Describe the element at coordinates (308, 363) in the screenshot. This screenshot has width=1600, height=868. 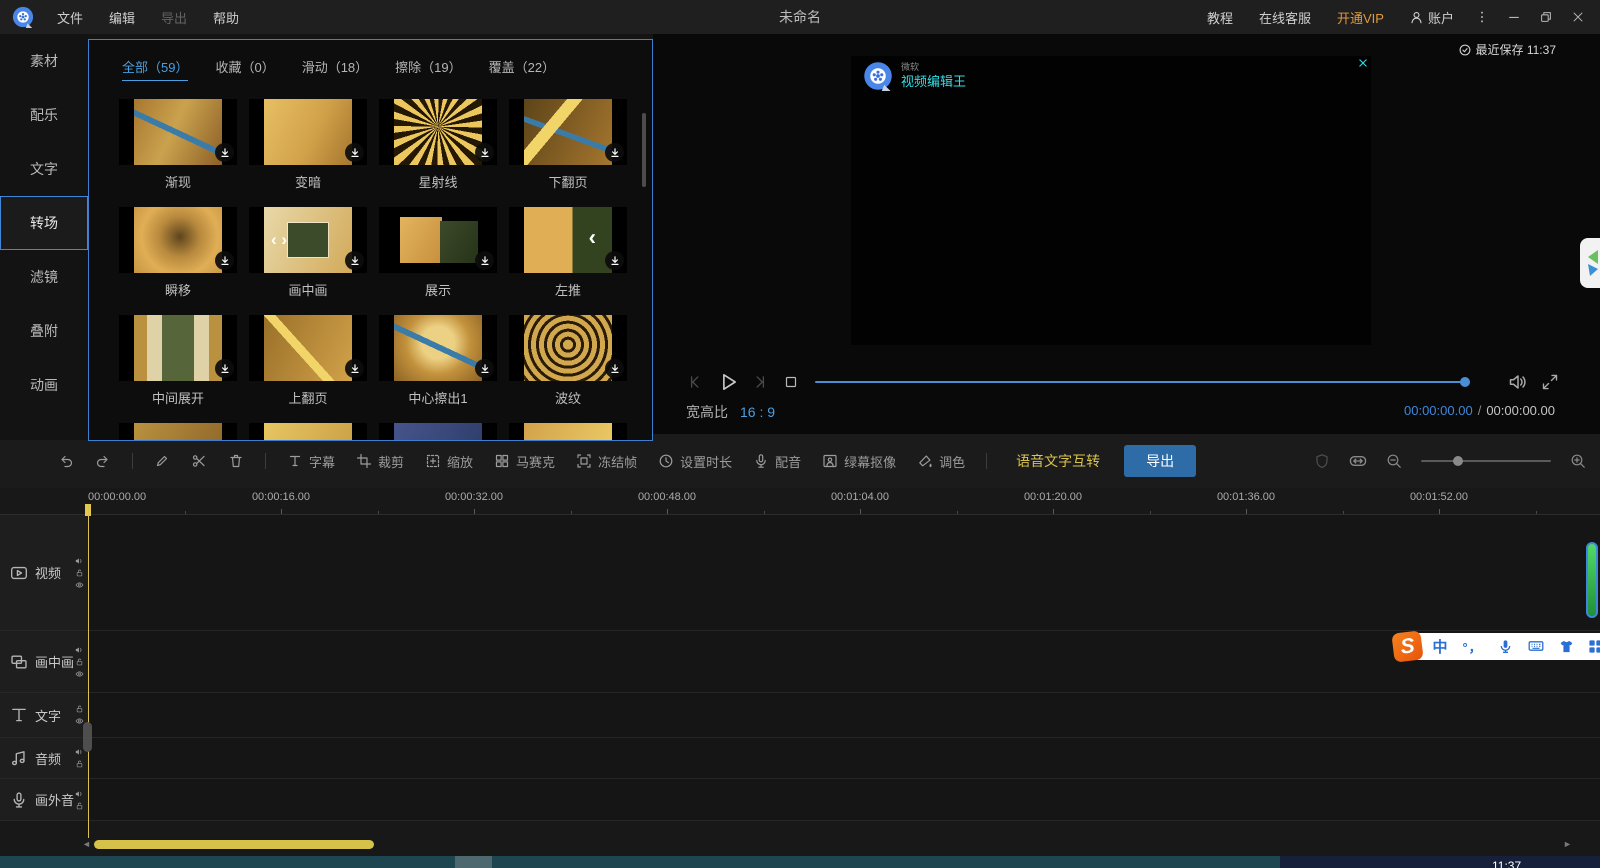
I see `transition-item: 上翻页` at that location.